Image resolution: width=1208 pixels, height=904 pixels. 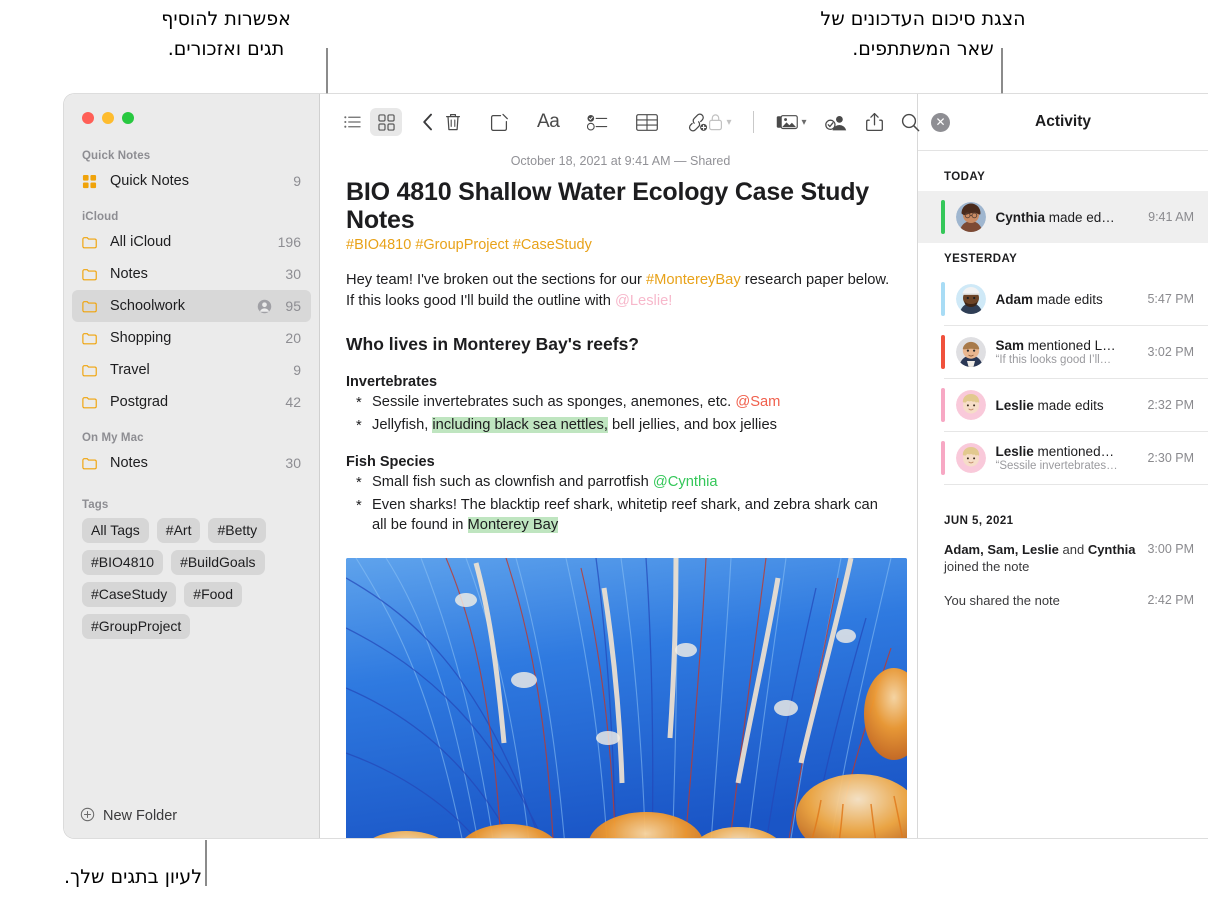 What do you see at coordinates (757, 402) in the screenshot?
I see `mention-sam: @Sam` at bounding box center [757, 402].